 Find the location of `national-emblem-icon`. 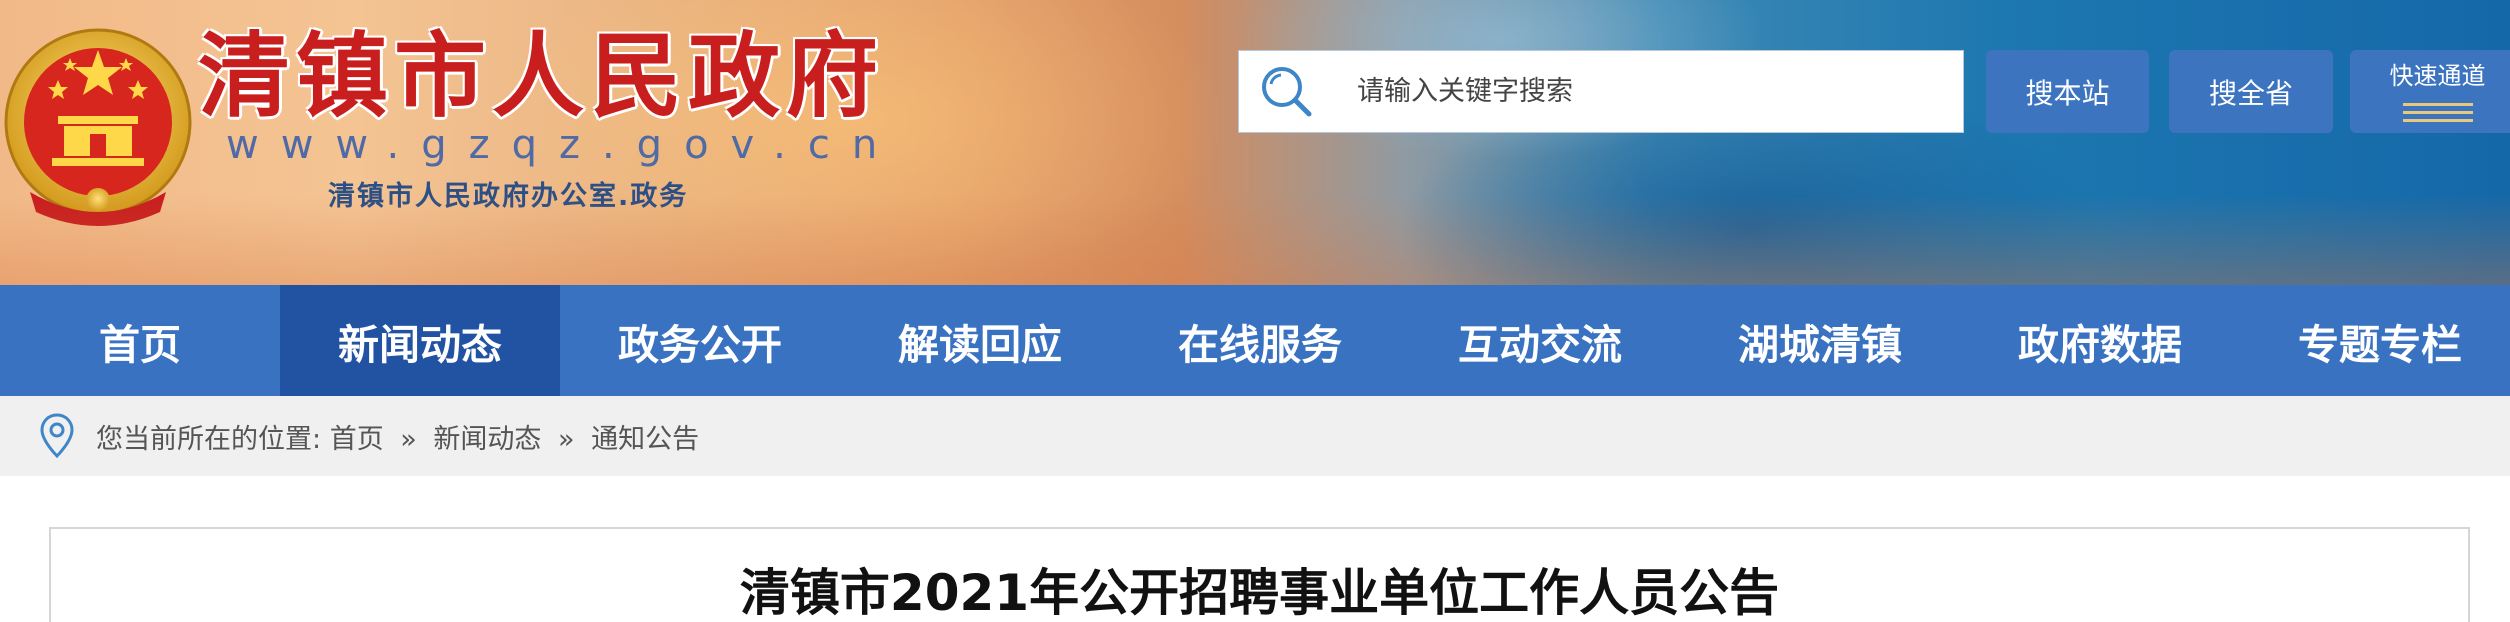

national-emblem-icon is located at coordinates (98, 127).